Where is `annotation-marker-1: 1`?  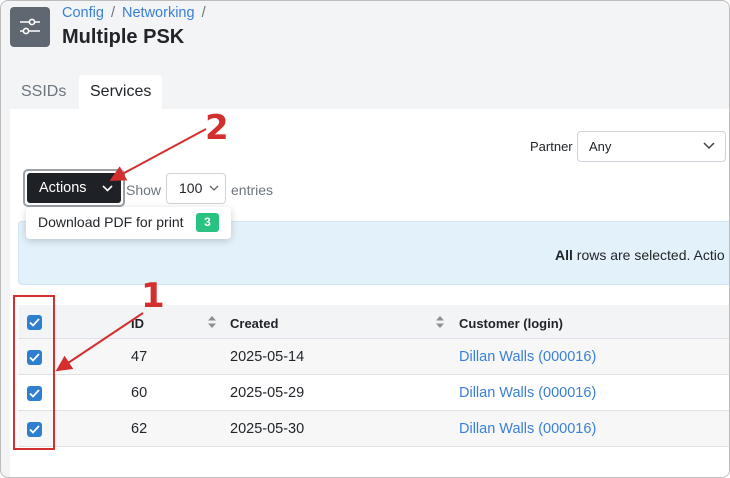
annotation-marker-1: 1 is located at coordinates (153, 296).